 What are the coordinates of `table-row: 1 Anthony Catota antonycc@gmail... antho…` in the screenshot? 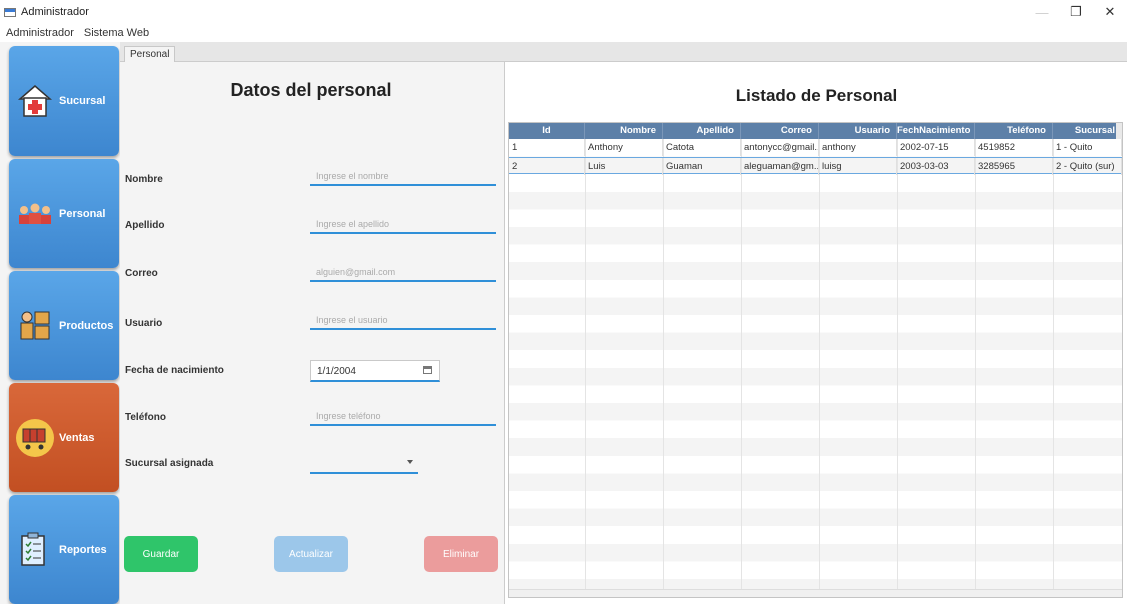 It's located at (815, 148).